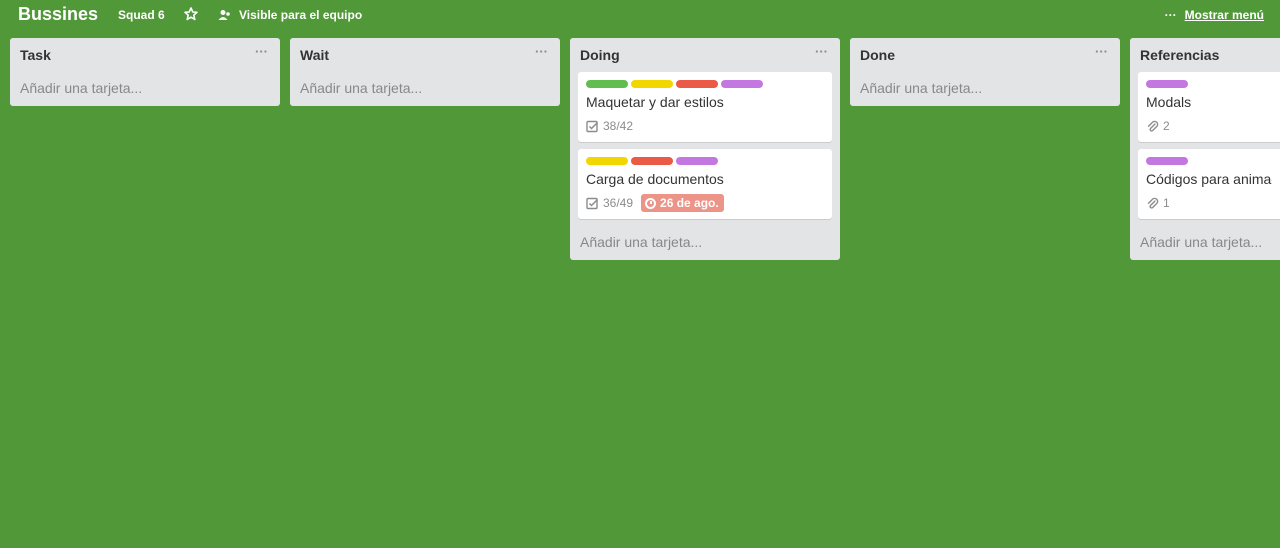  What do you see at coordinates (314, 55) in the screenshot?
I see `list-title: Wait` at bounding box center [314, 55].